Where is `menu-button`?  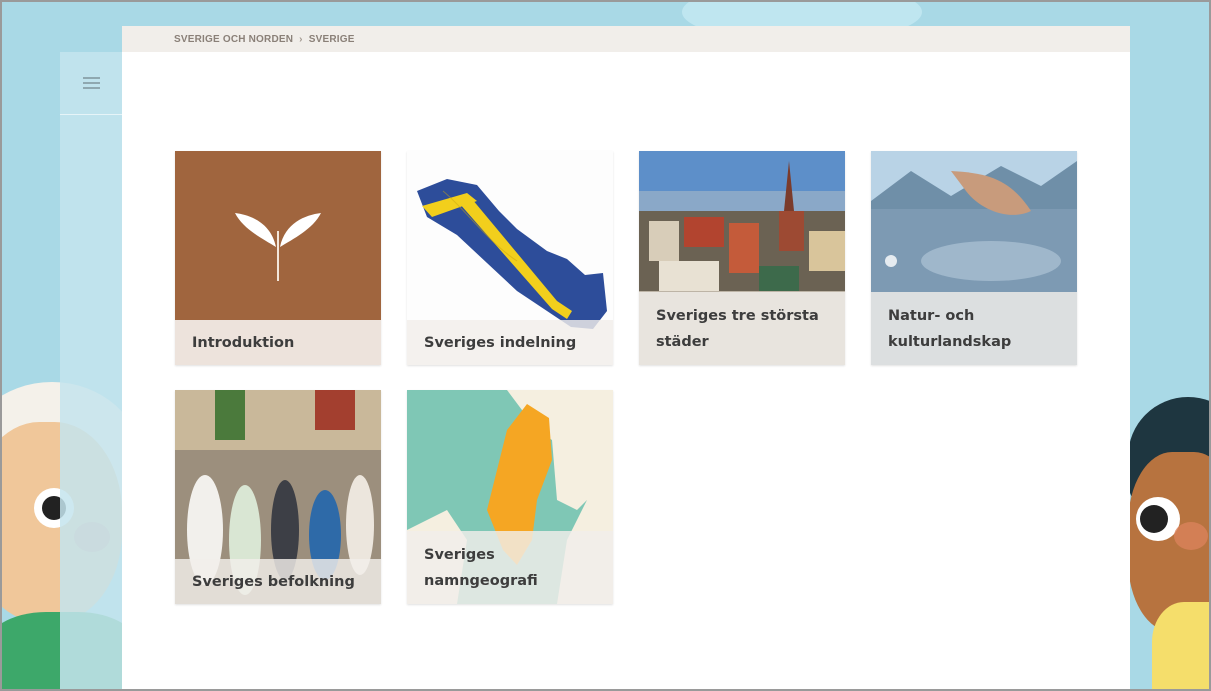 menu-button is located at coordinates (91, 83).